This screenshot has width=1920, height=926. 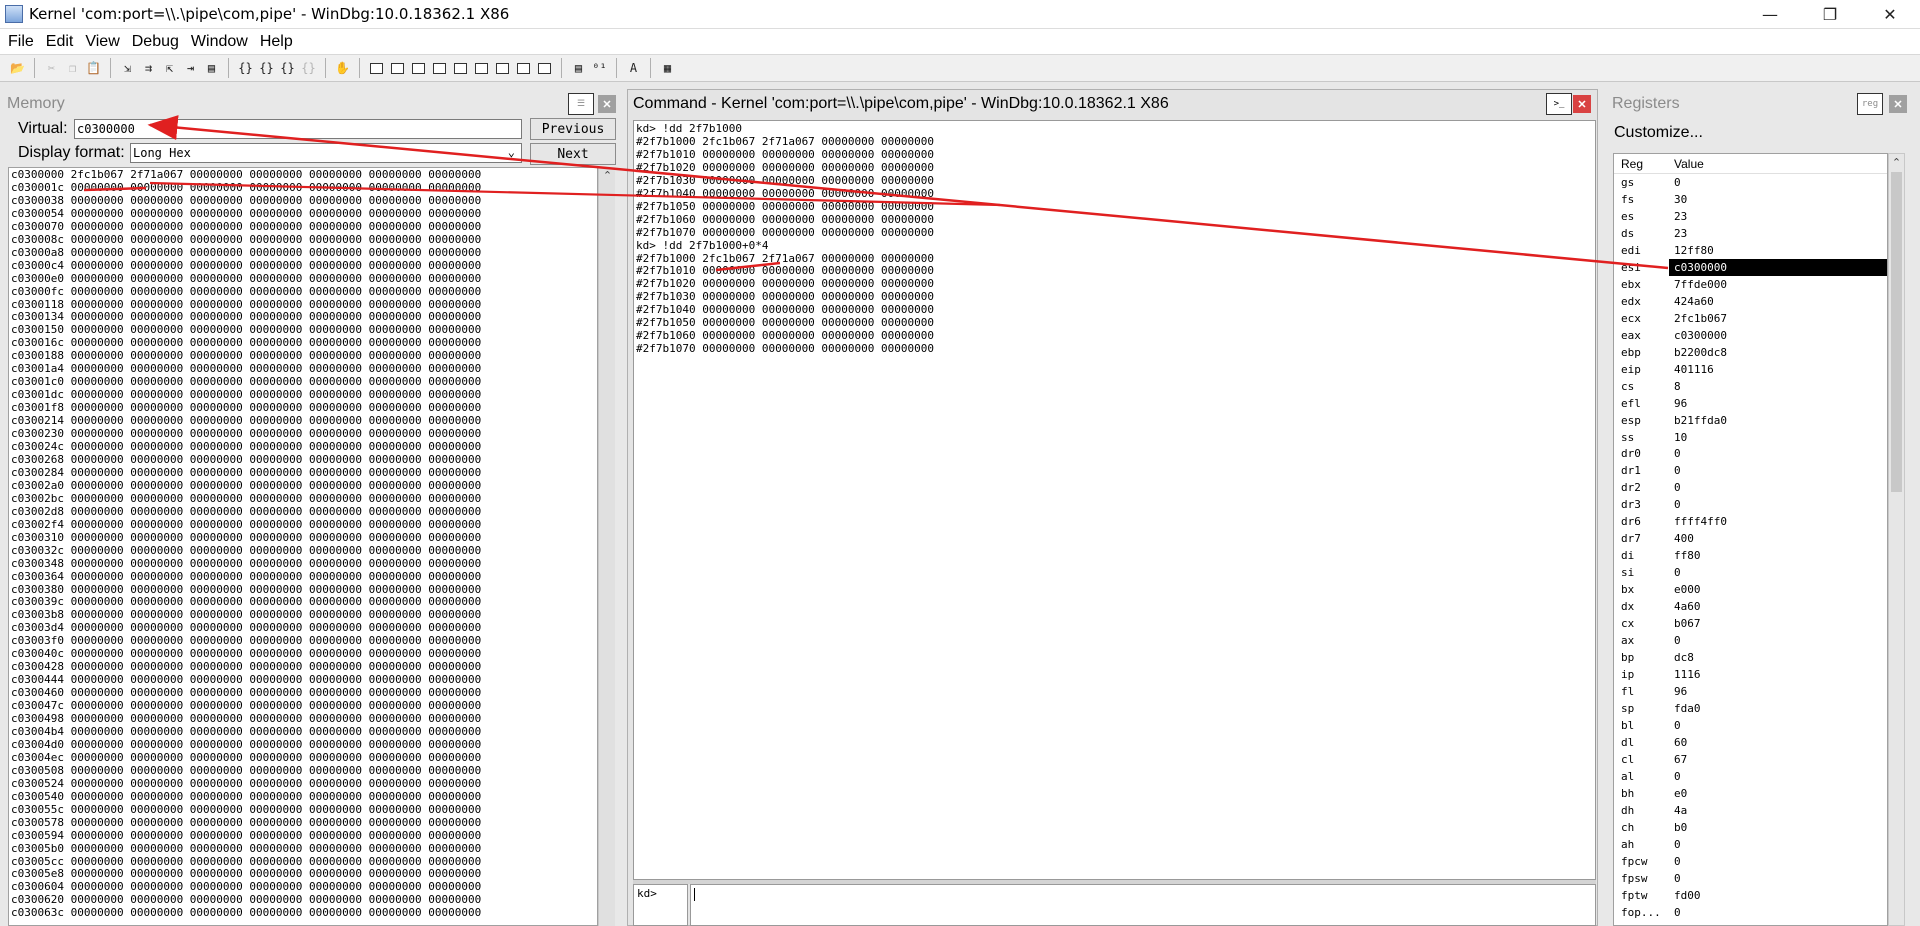 What do you see at coordinates (1778, 657) in the screenshot?
I see `register-value: dc8` at bounding box center [1778, 657].